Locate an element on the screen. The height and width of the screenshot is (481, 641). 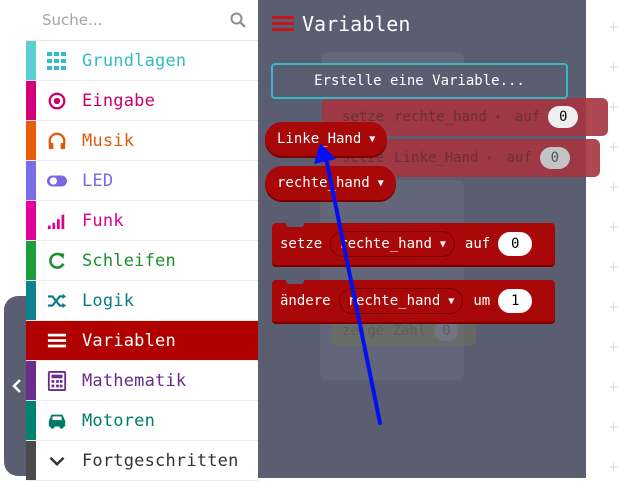
block-by-label: um is located at coordinates (482, 301).